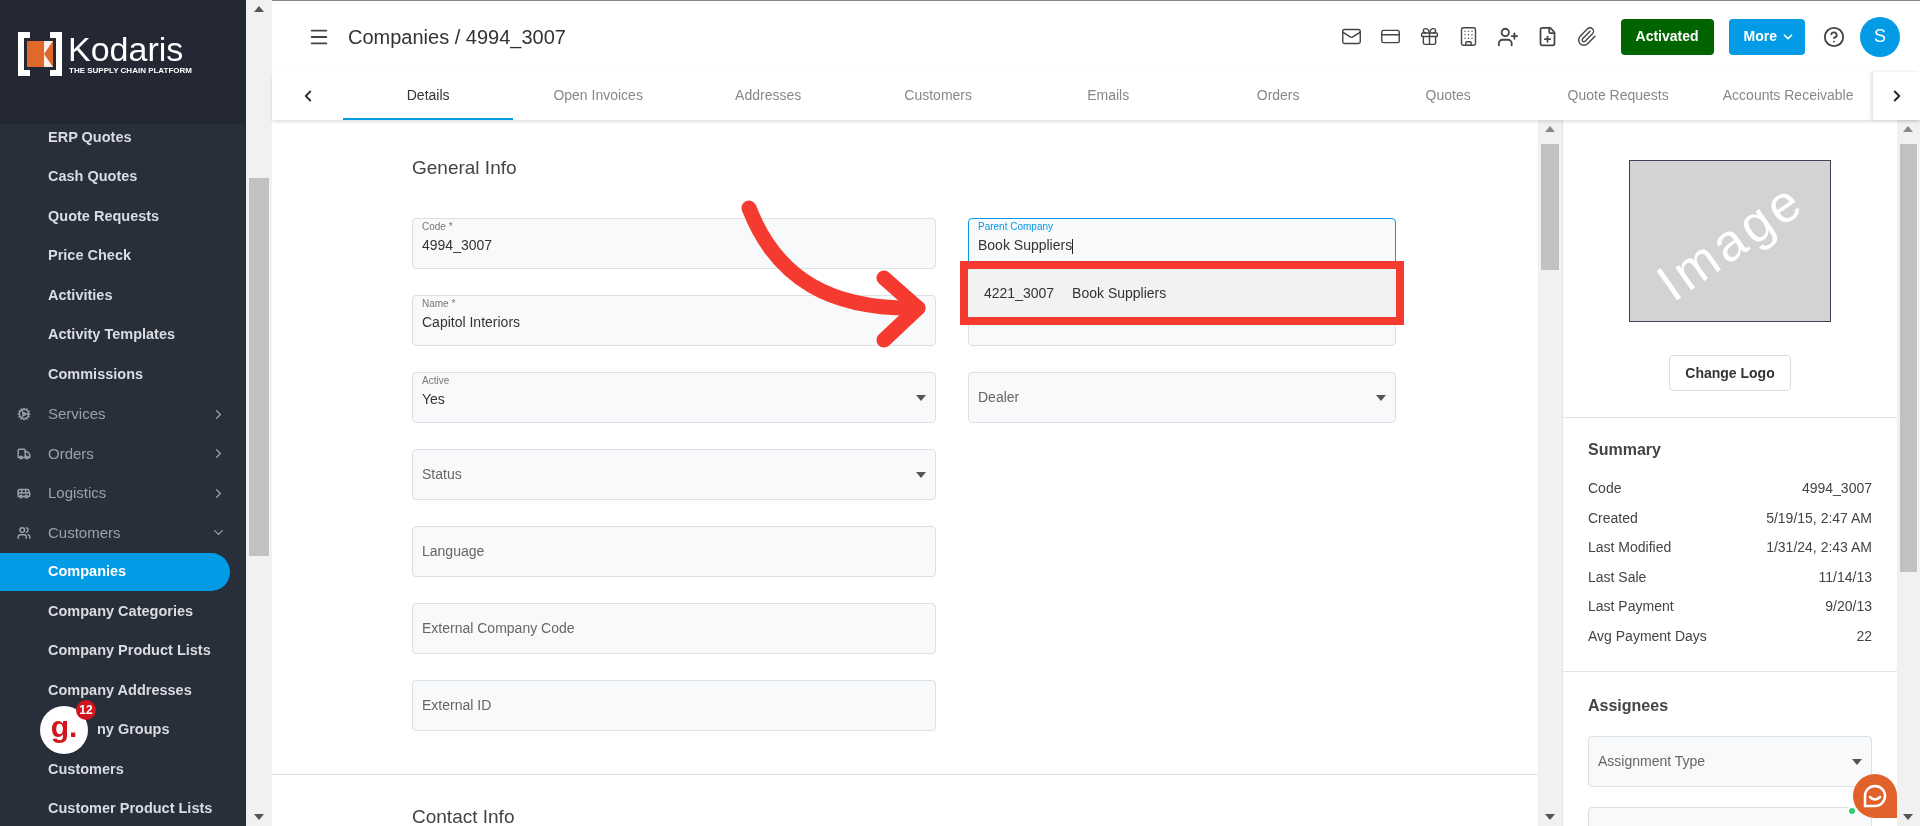 The image size is (1920, 826). What do you see at coordinates (1429, 36) in the screenshot?
I see `gift-icon` at bounding box center [1429, 36].